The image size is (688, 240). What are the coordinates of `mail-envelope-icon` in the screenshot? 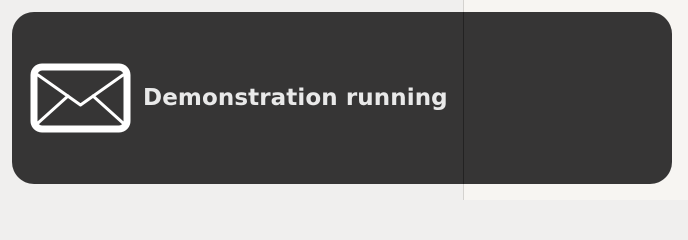 It's located at (80, 98).